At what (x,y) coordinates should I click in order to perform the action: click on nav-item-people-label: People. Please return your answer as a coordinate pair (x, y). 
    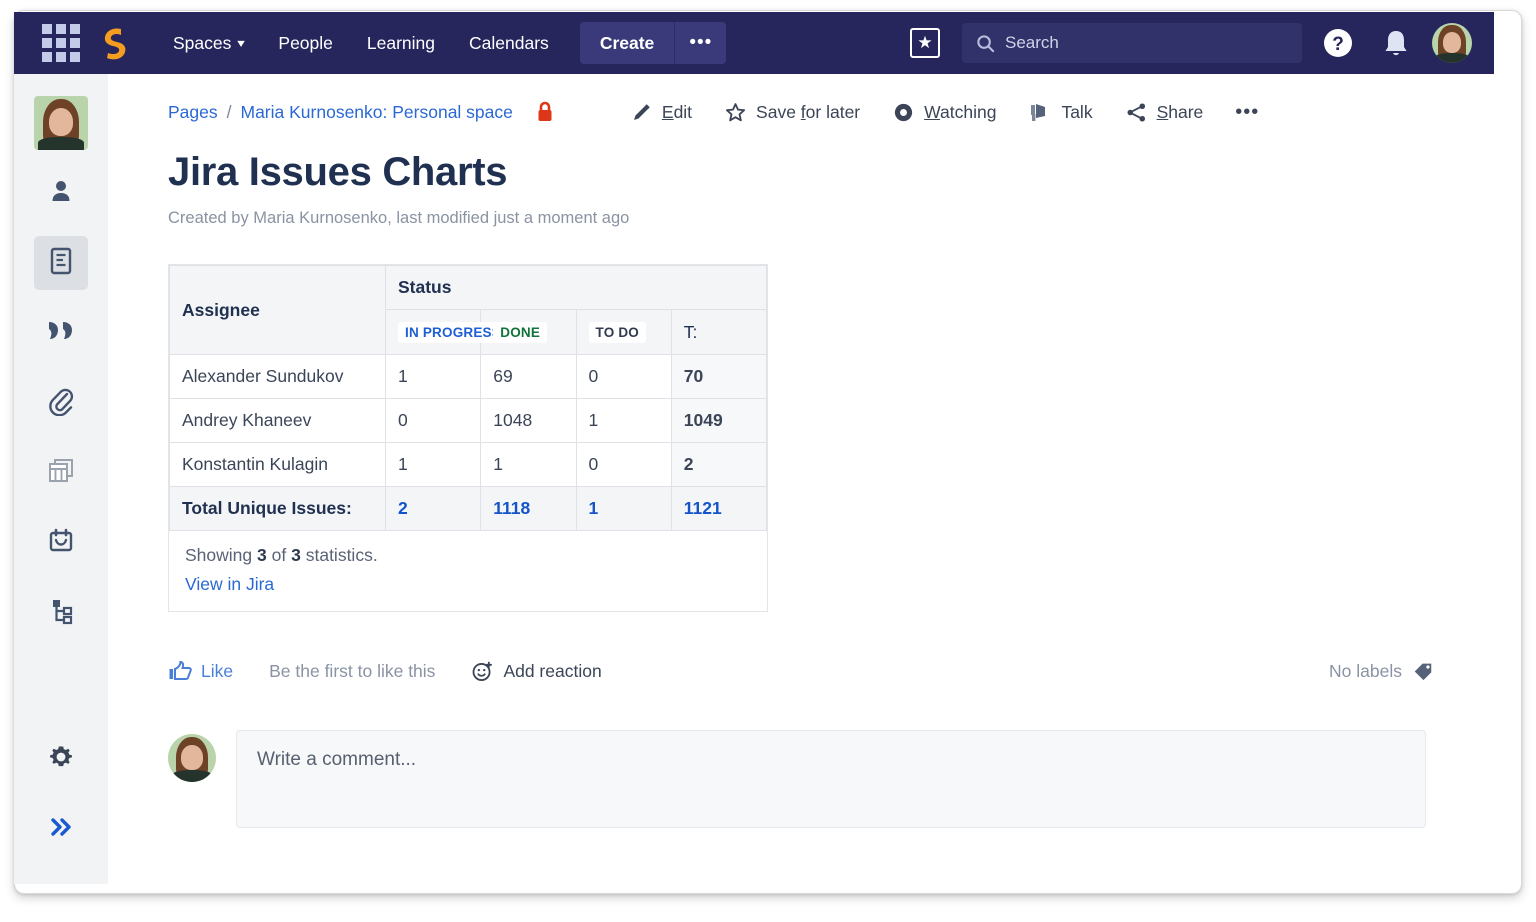
    Looking at the image, I should click on (305, 42).